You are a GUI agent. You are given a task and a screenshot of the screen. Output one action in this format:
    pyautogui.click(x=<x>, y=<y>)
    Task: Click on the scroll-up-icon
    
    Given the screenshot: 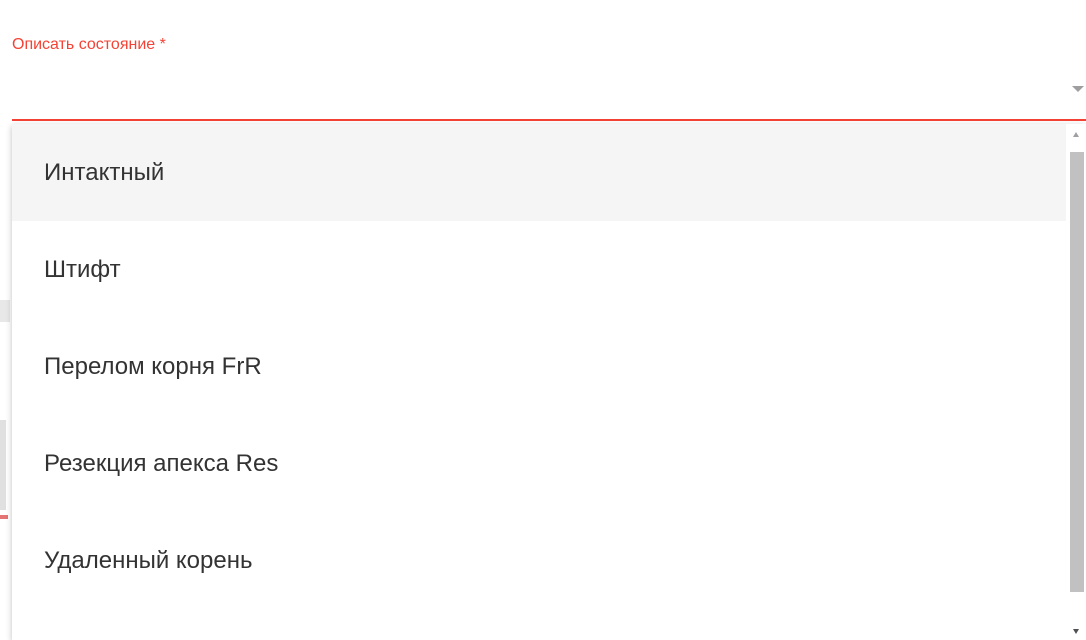 What is the action you would take?
    pyautogui.click(x=1076, y=134)
    